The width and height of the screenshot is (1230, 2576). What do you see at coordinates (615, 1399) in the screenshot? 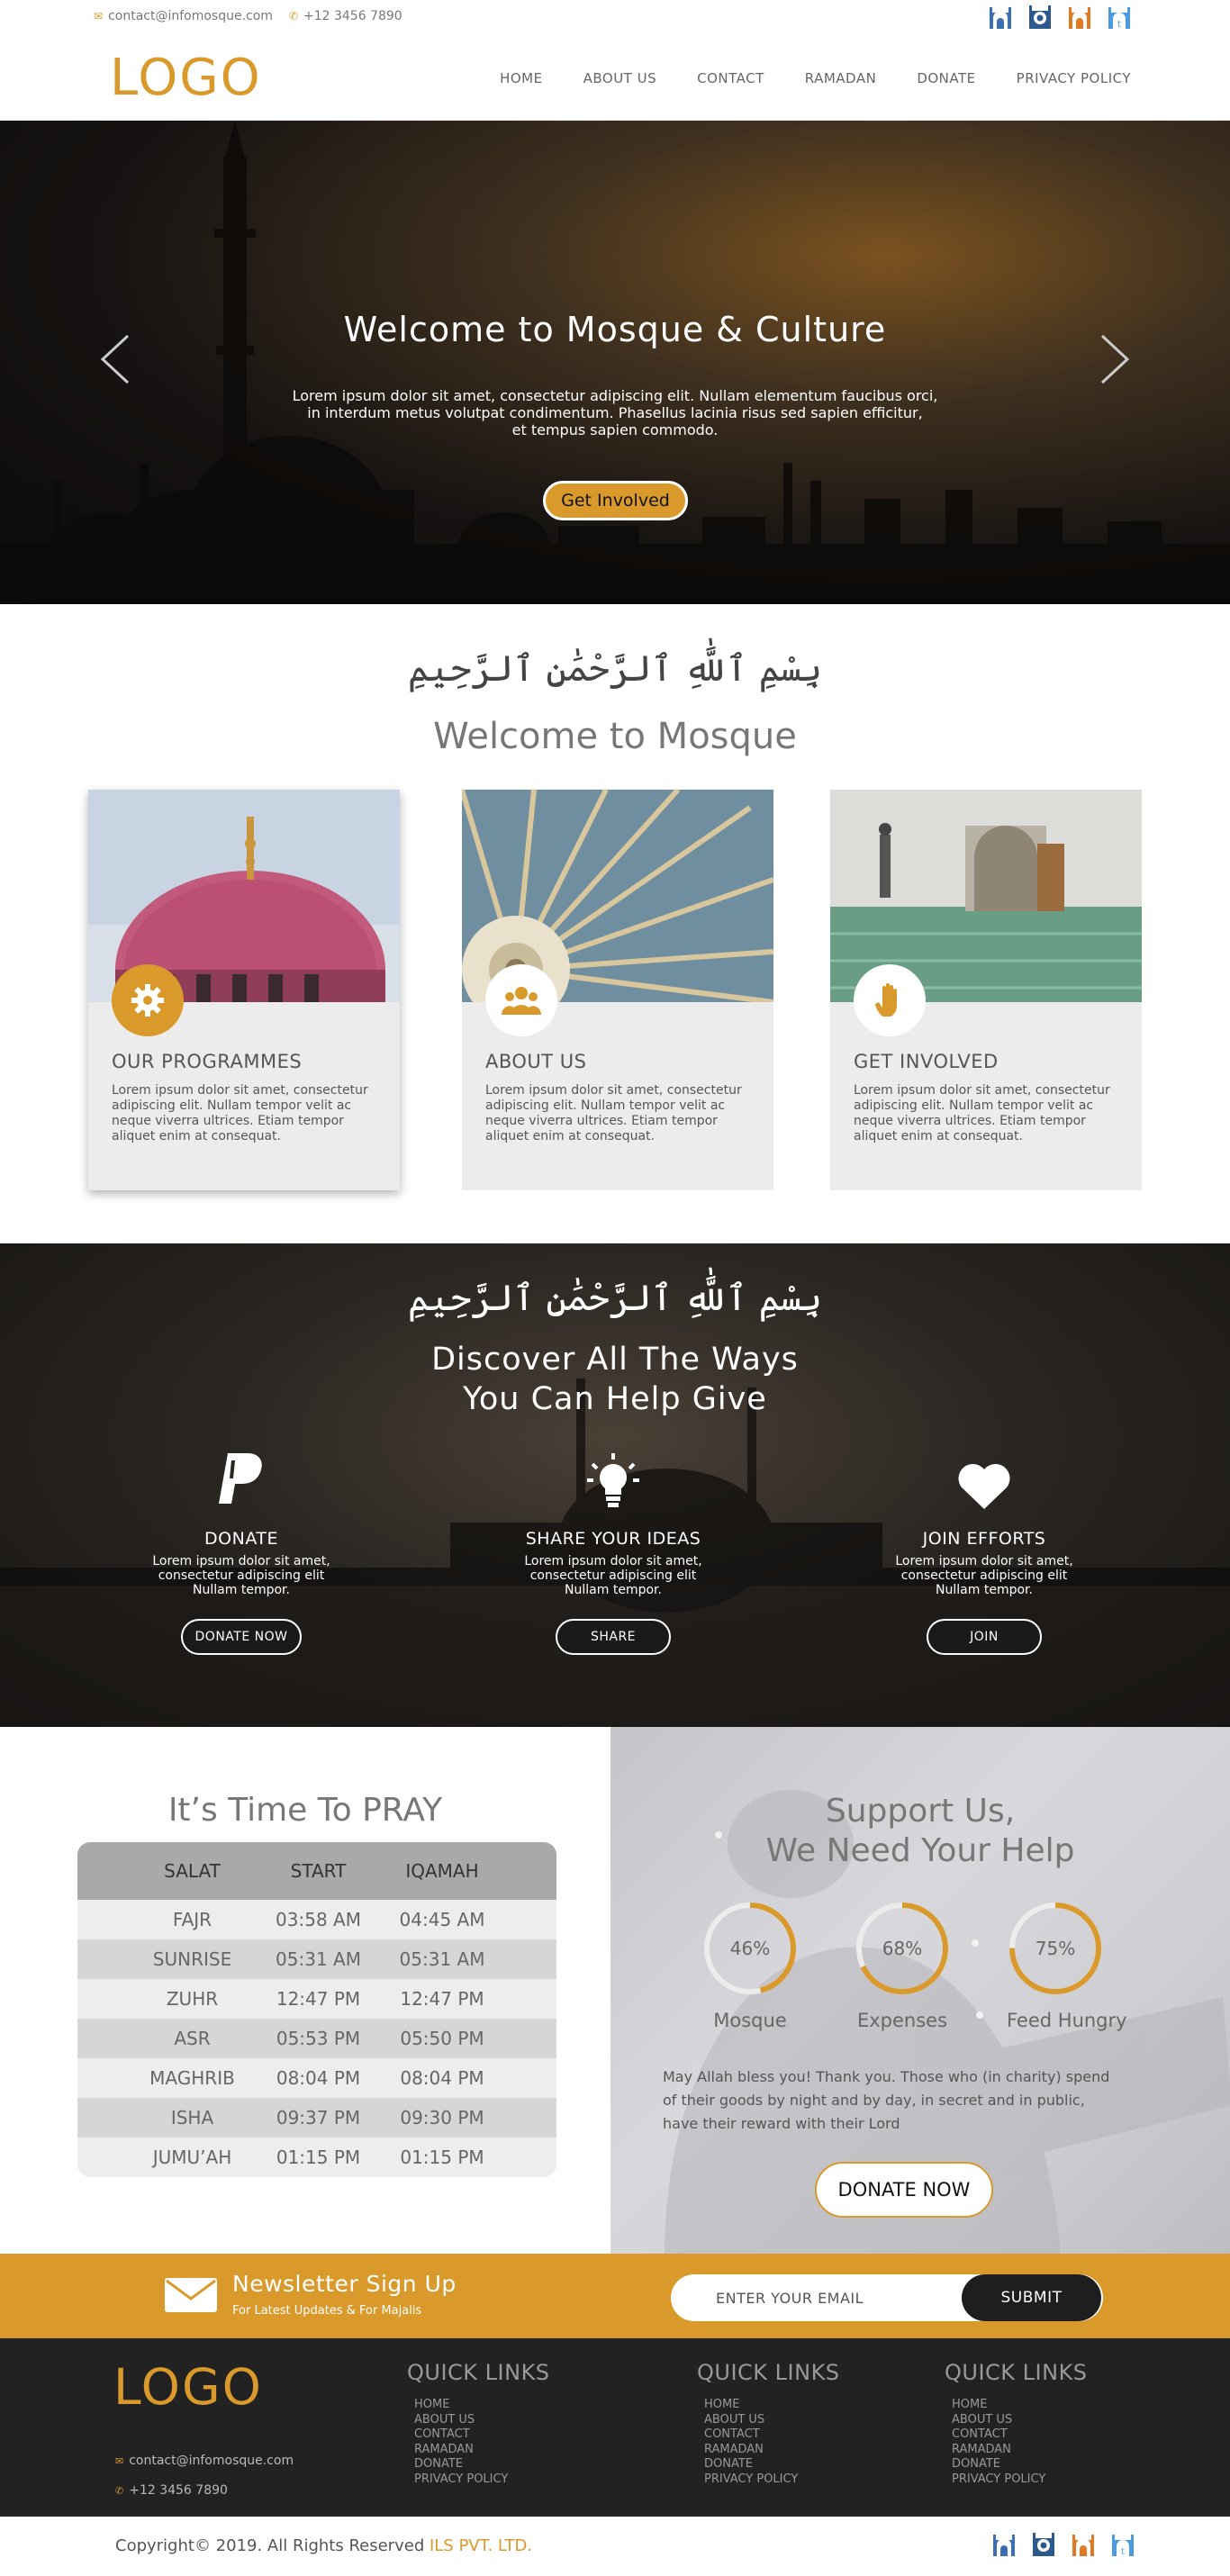
I see `discover-title-line: You Can Help Give` at bounding box center [615, 1399].